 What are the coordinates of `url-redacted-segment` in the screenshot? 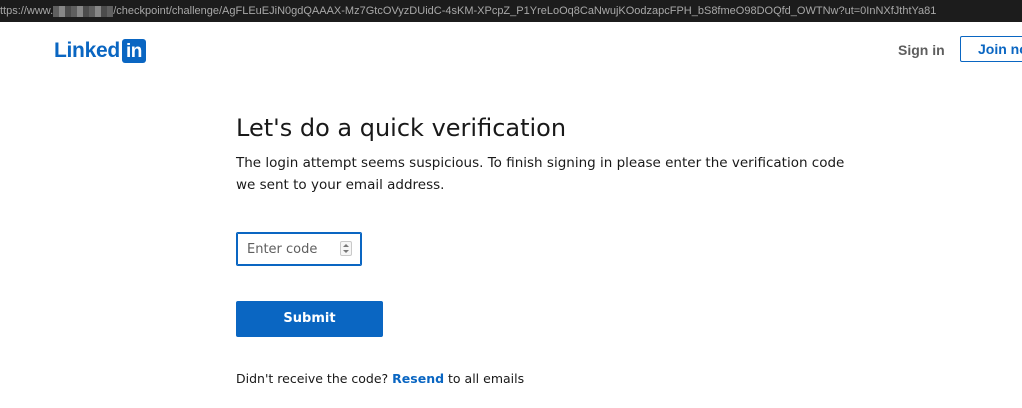 It's located at (83, 11).